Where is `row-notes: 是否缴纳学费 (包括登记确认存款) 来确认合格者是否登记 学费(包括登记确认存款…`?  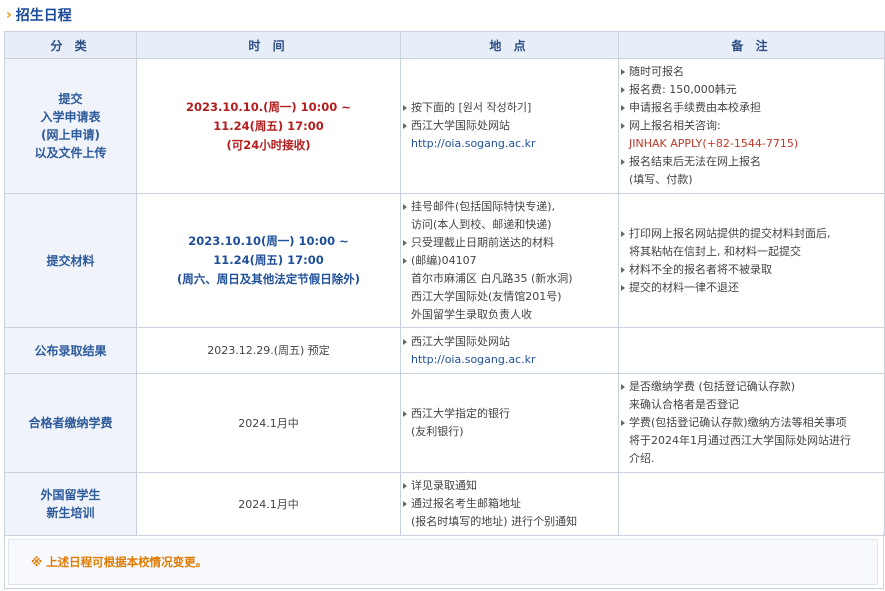 row-notes: 是否缴纳学费 (包括登记确认存款) 来确认合格者是否登记 学费(包括登记确认存款… is located at coordinates (751, 423).